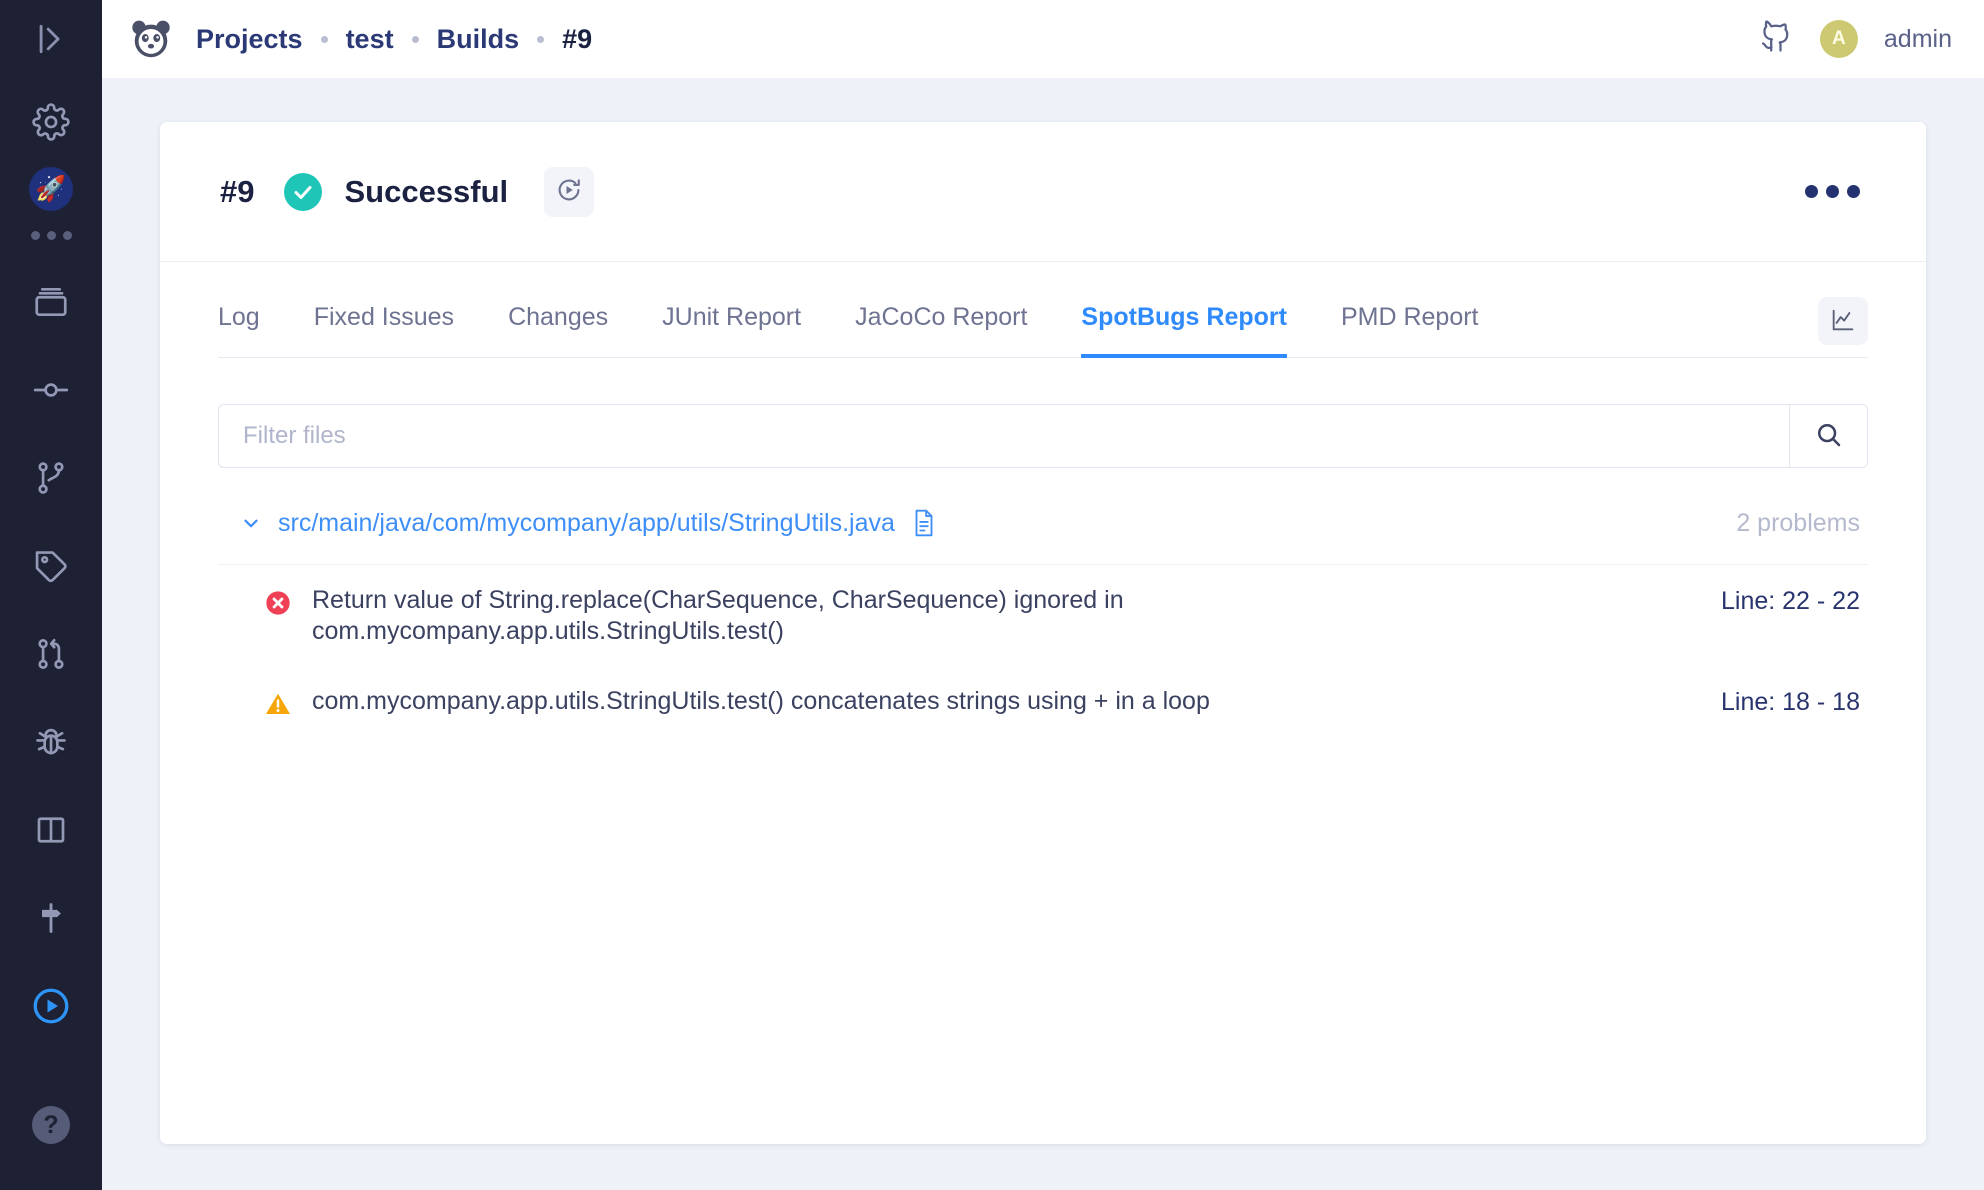 The image size is (1984, 1190). I want to click on tab-log: Log, so click(239, 330).